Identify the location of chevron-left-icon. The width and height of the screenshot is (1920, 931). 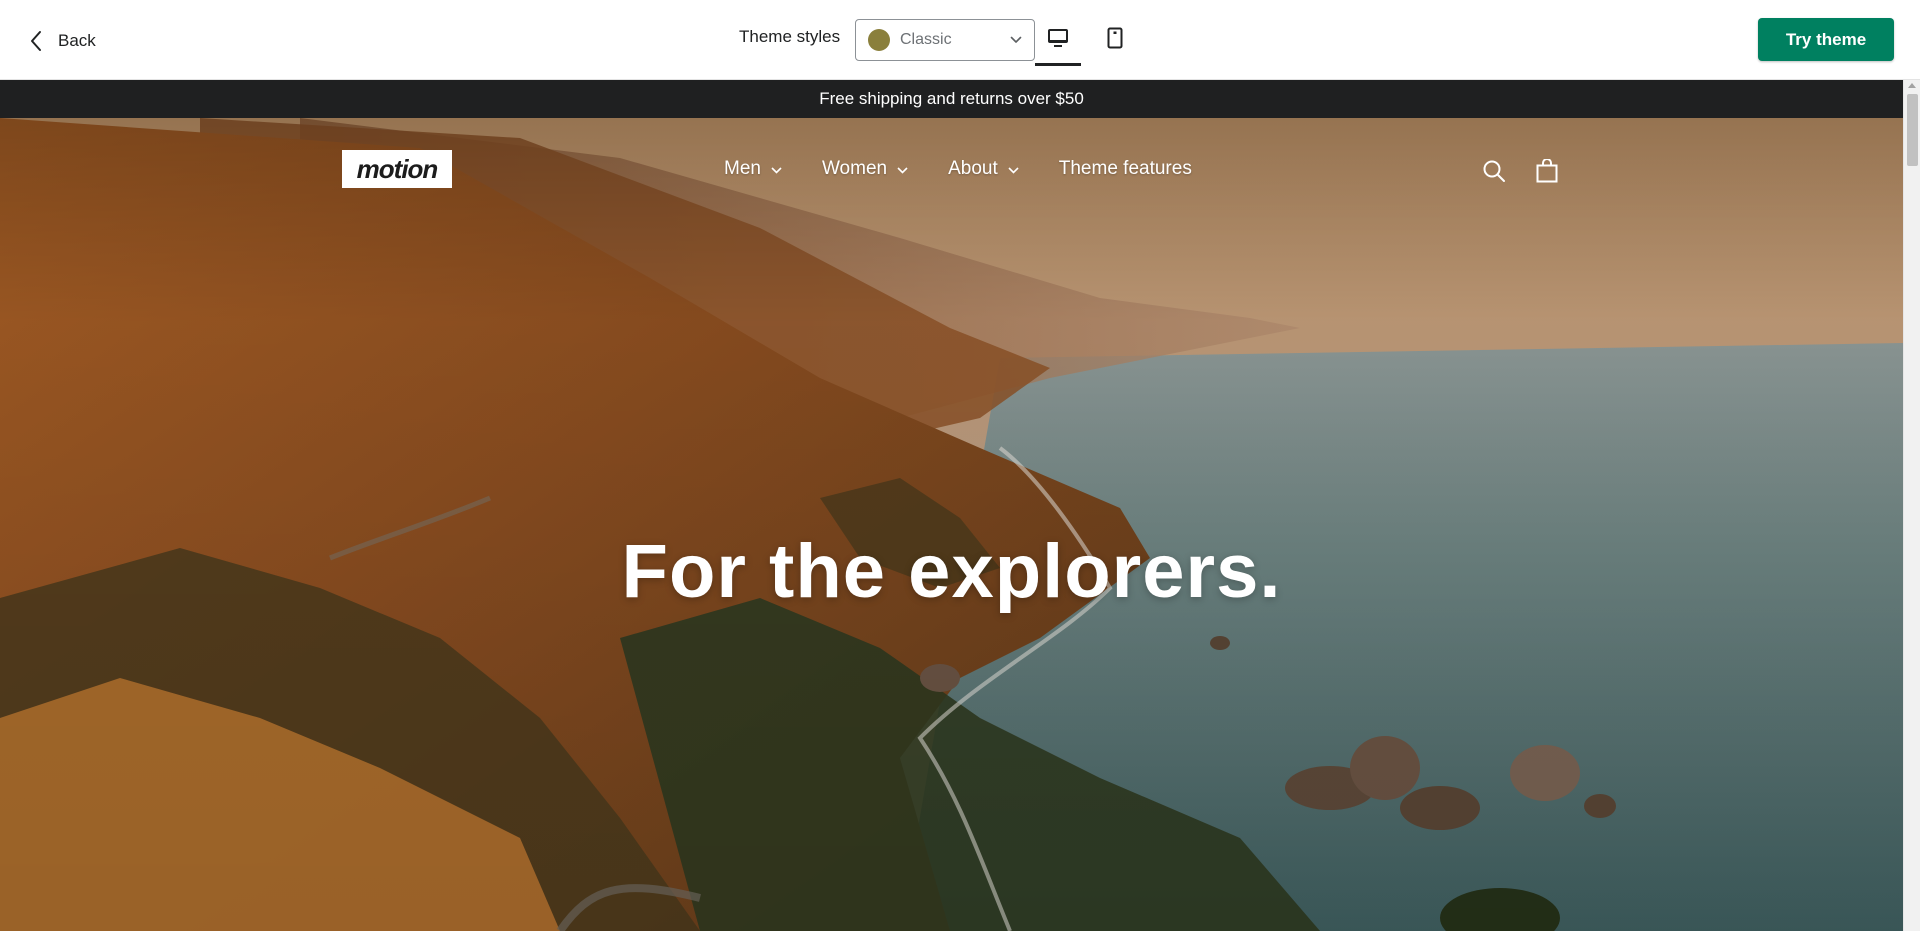
(36, 41).